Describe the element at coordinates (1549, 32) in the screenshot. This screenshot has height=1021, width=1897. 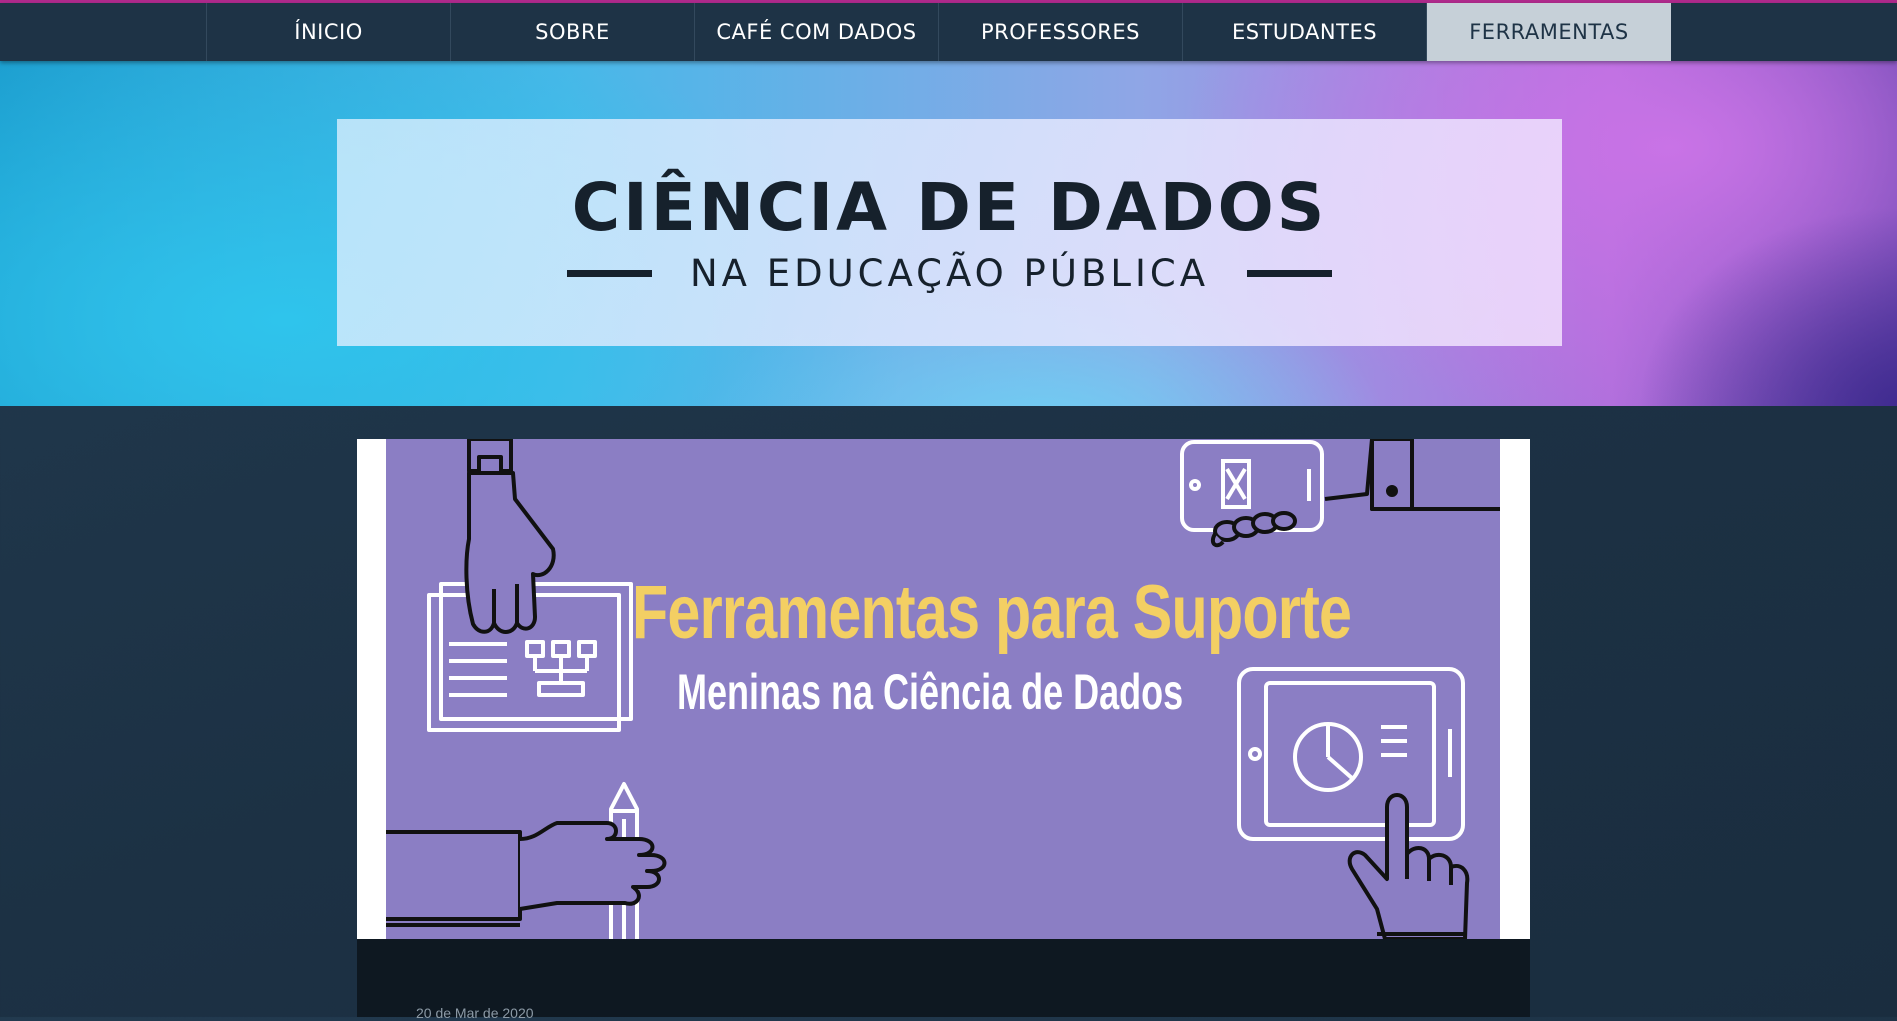
I see `nav-item-ferramentas: FERRAMENTAS` at that location.